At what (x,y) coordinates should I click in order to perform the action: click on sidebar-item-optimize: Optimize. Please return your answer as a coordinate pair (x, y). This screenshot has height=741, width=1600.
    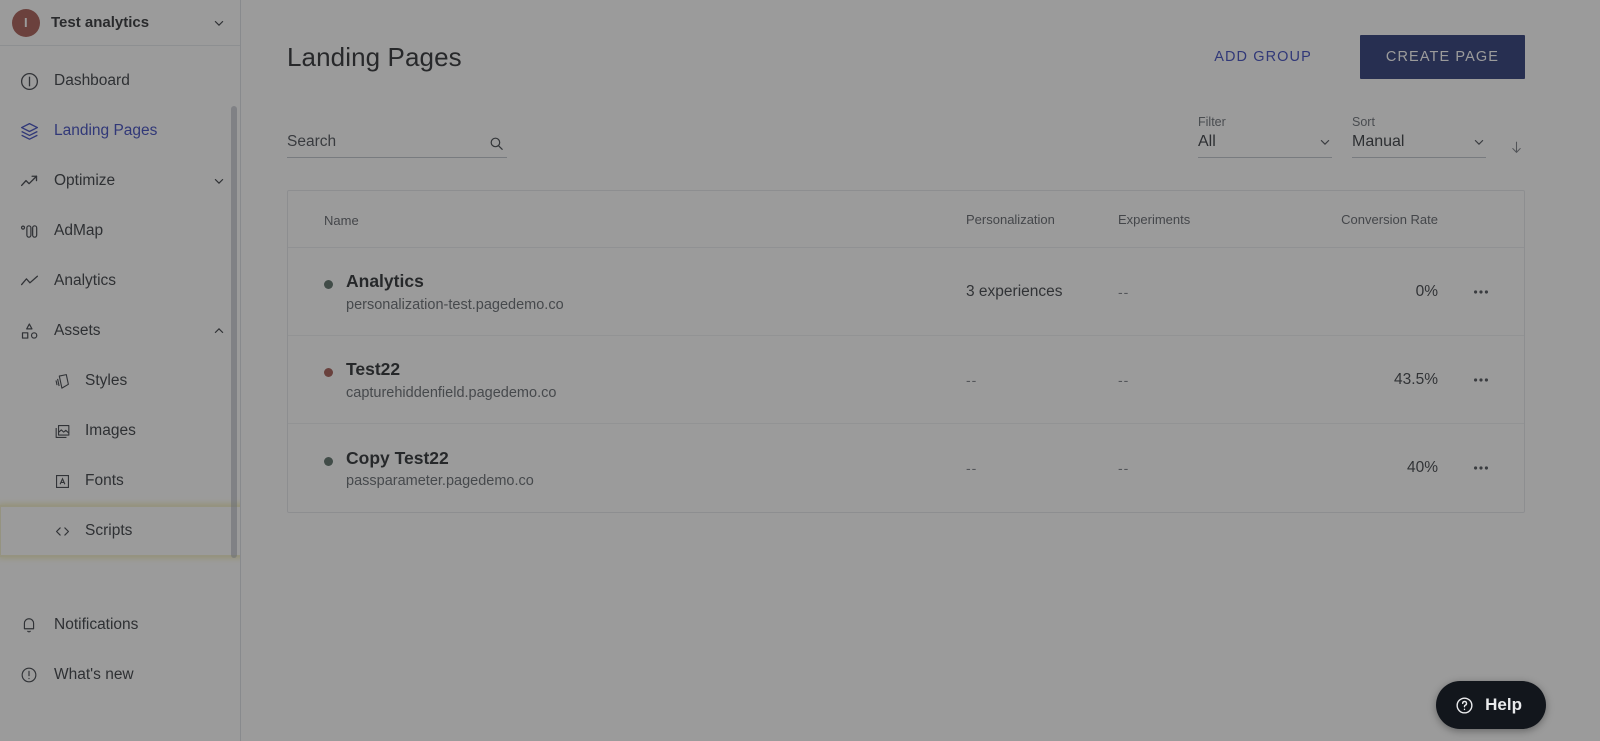
    Looking at the image, I should click on (120, 181).